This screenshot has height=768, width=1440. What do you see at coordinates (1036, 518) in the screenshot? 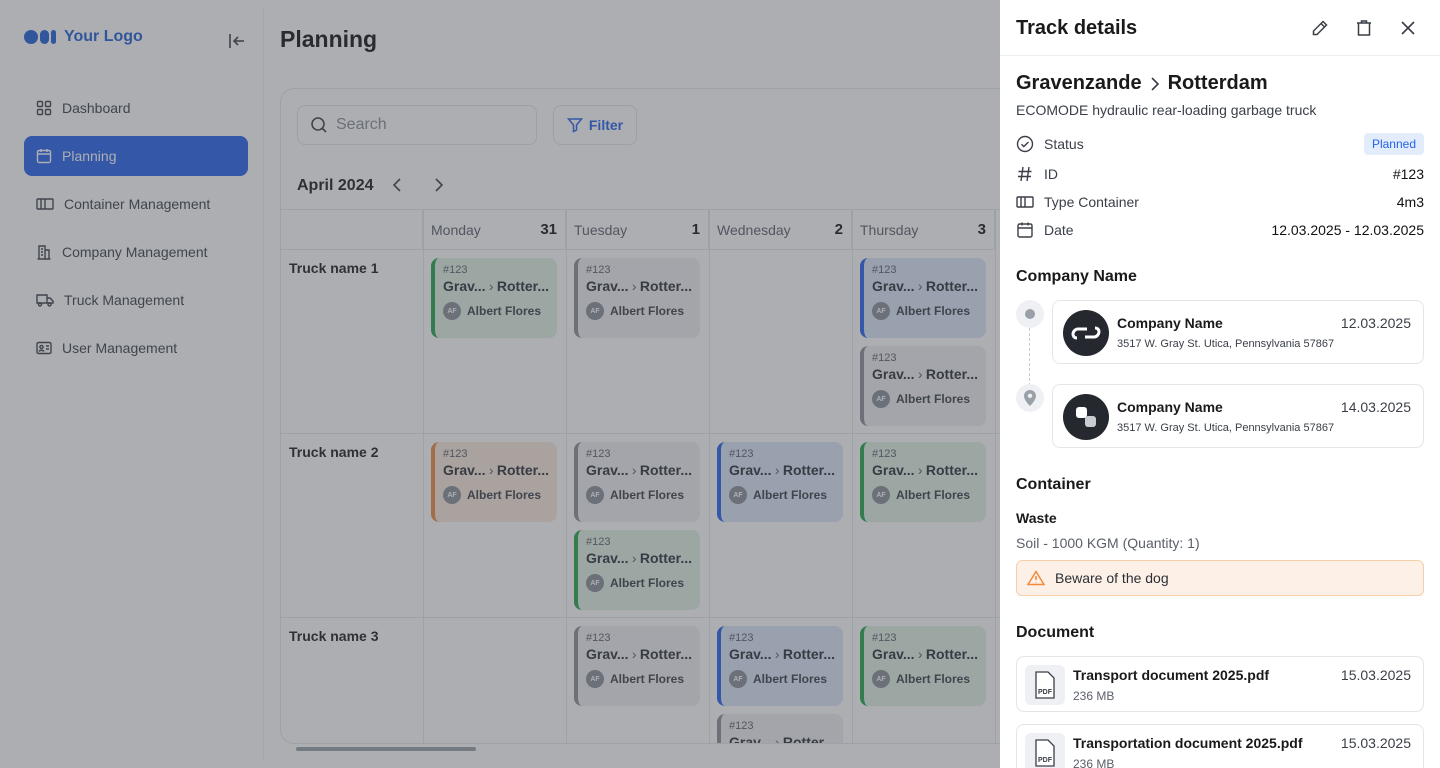
I see `waste-label: Waste` at bounding box center [1036, 518].